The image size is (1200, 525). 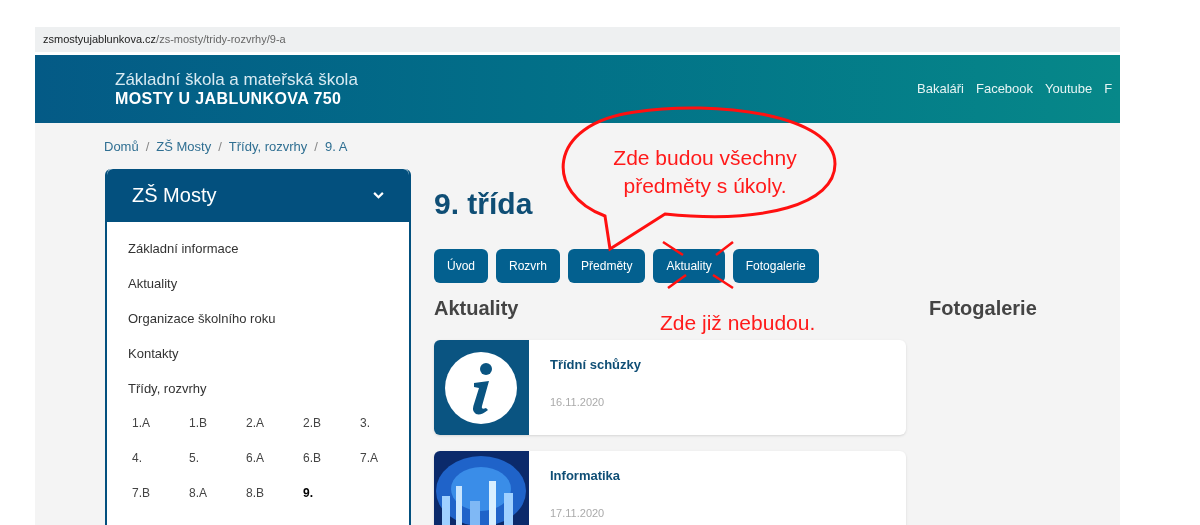 I want to click on class-link: 6.B, so click(x=331, y=467).